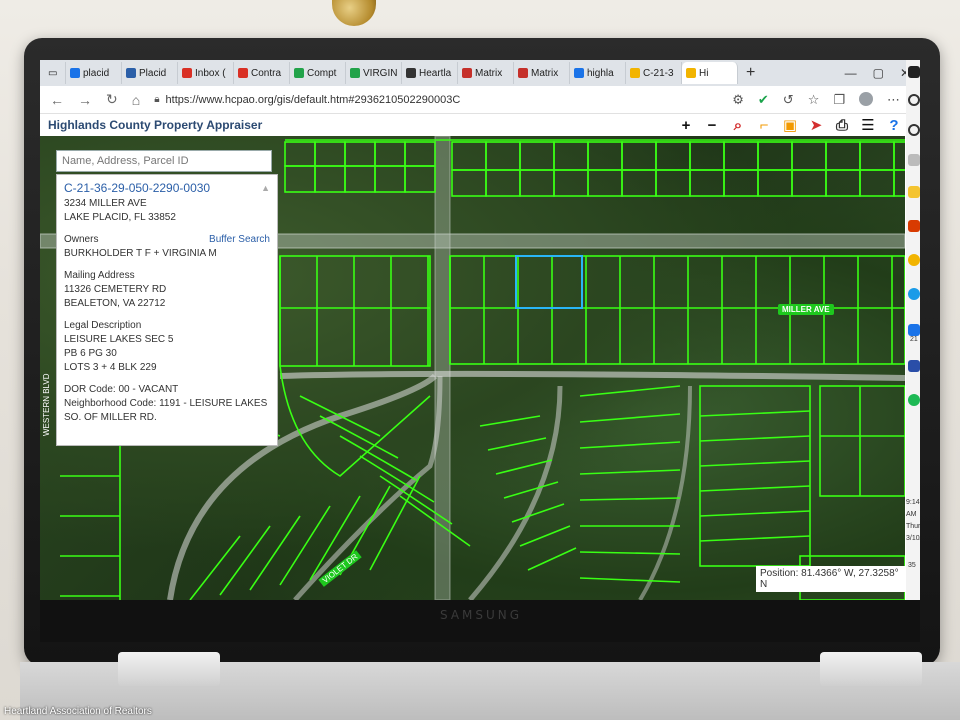 The height and width of the screenshot is (720, 960). I want to click on chrome-canary-icon, so click(914, 260).